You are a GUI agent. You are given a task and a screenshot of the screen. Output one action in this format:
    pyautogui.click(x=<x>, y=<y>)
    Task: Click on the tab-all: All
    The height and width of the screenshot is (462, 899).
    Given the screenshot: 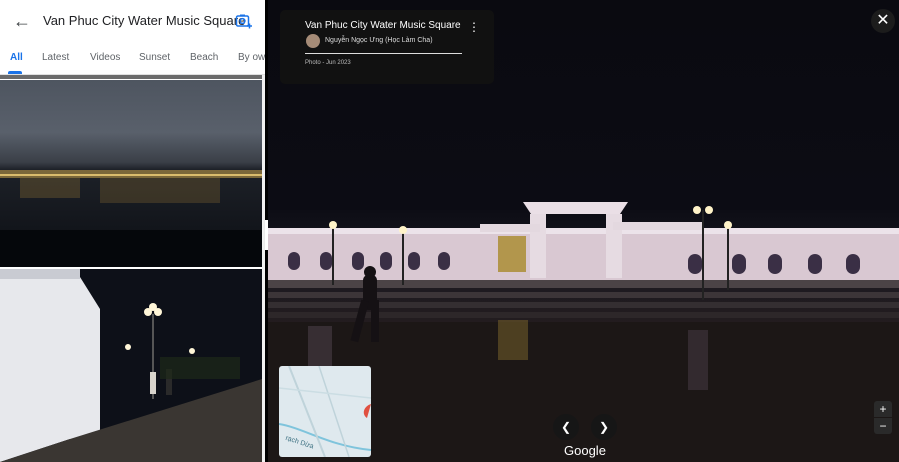 What is the action you would take?
    pyautogui.click(x=16, y=57)
    